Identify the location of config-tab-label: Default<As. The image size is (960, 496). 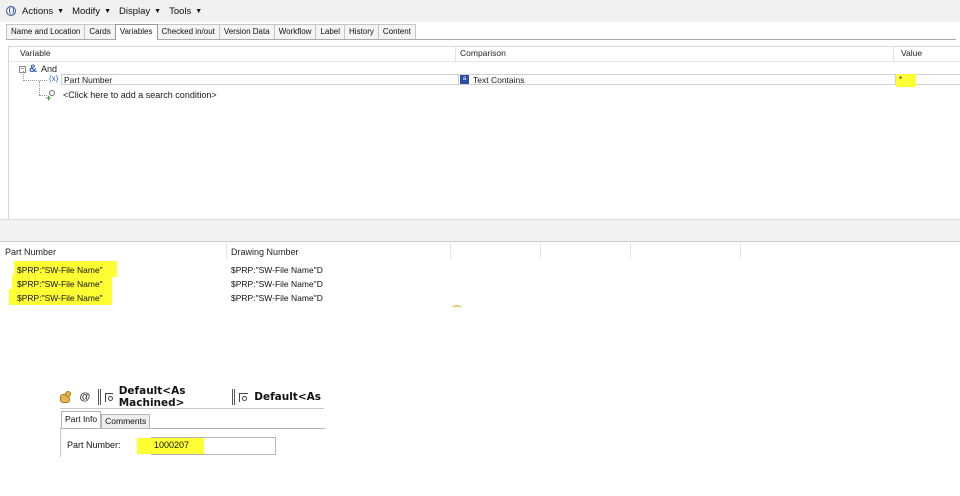
(287, 397).